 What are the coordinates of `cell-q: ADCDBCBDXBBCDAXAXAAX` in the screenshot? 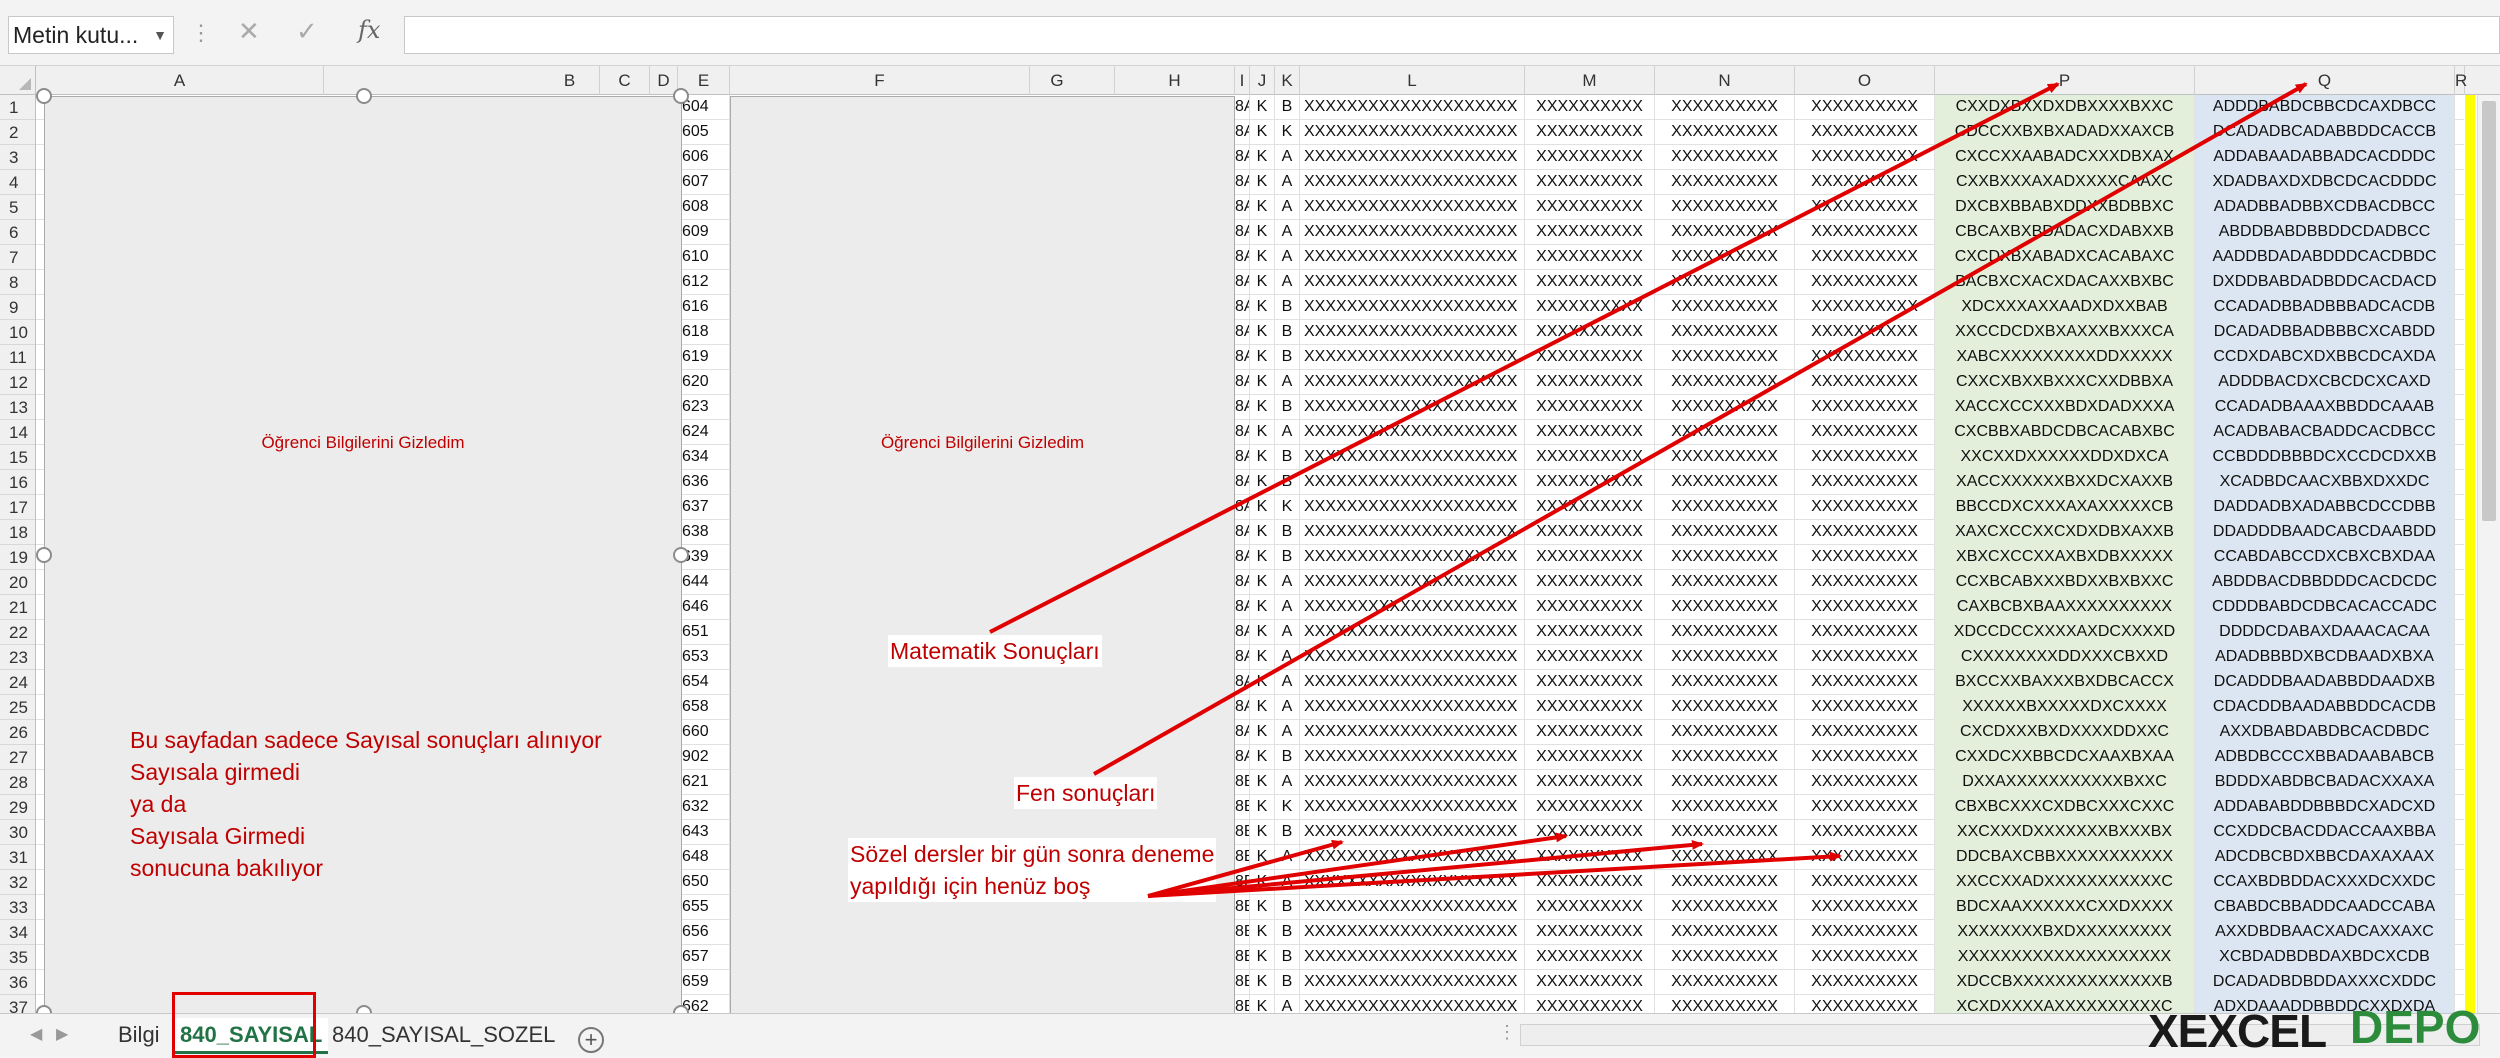 It's located at (2325, 857).